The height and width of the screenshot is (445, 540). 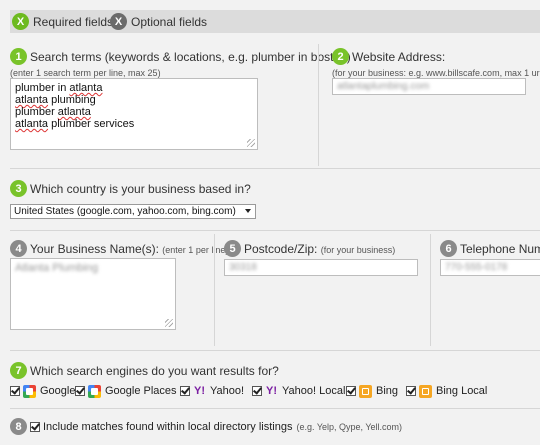 What do you see at coordinates (141, 391) in the screenshot?
I see `engine-label: Google Places` at bounding box center [141, 391].